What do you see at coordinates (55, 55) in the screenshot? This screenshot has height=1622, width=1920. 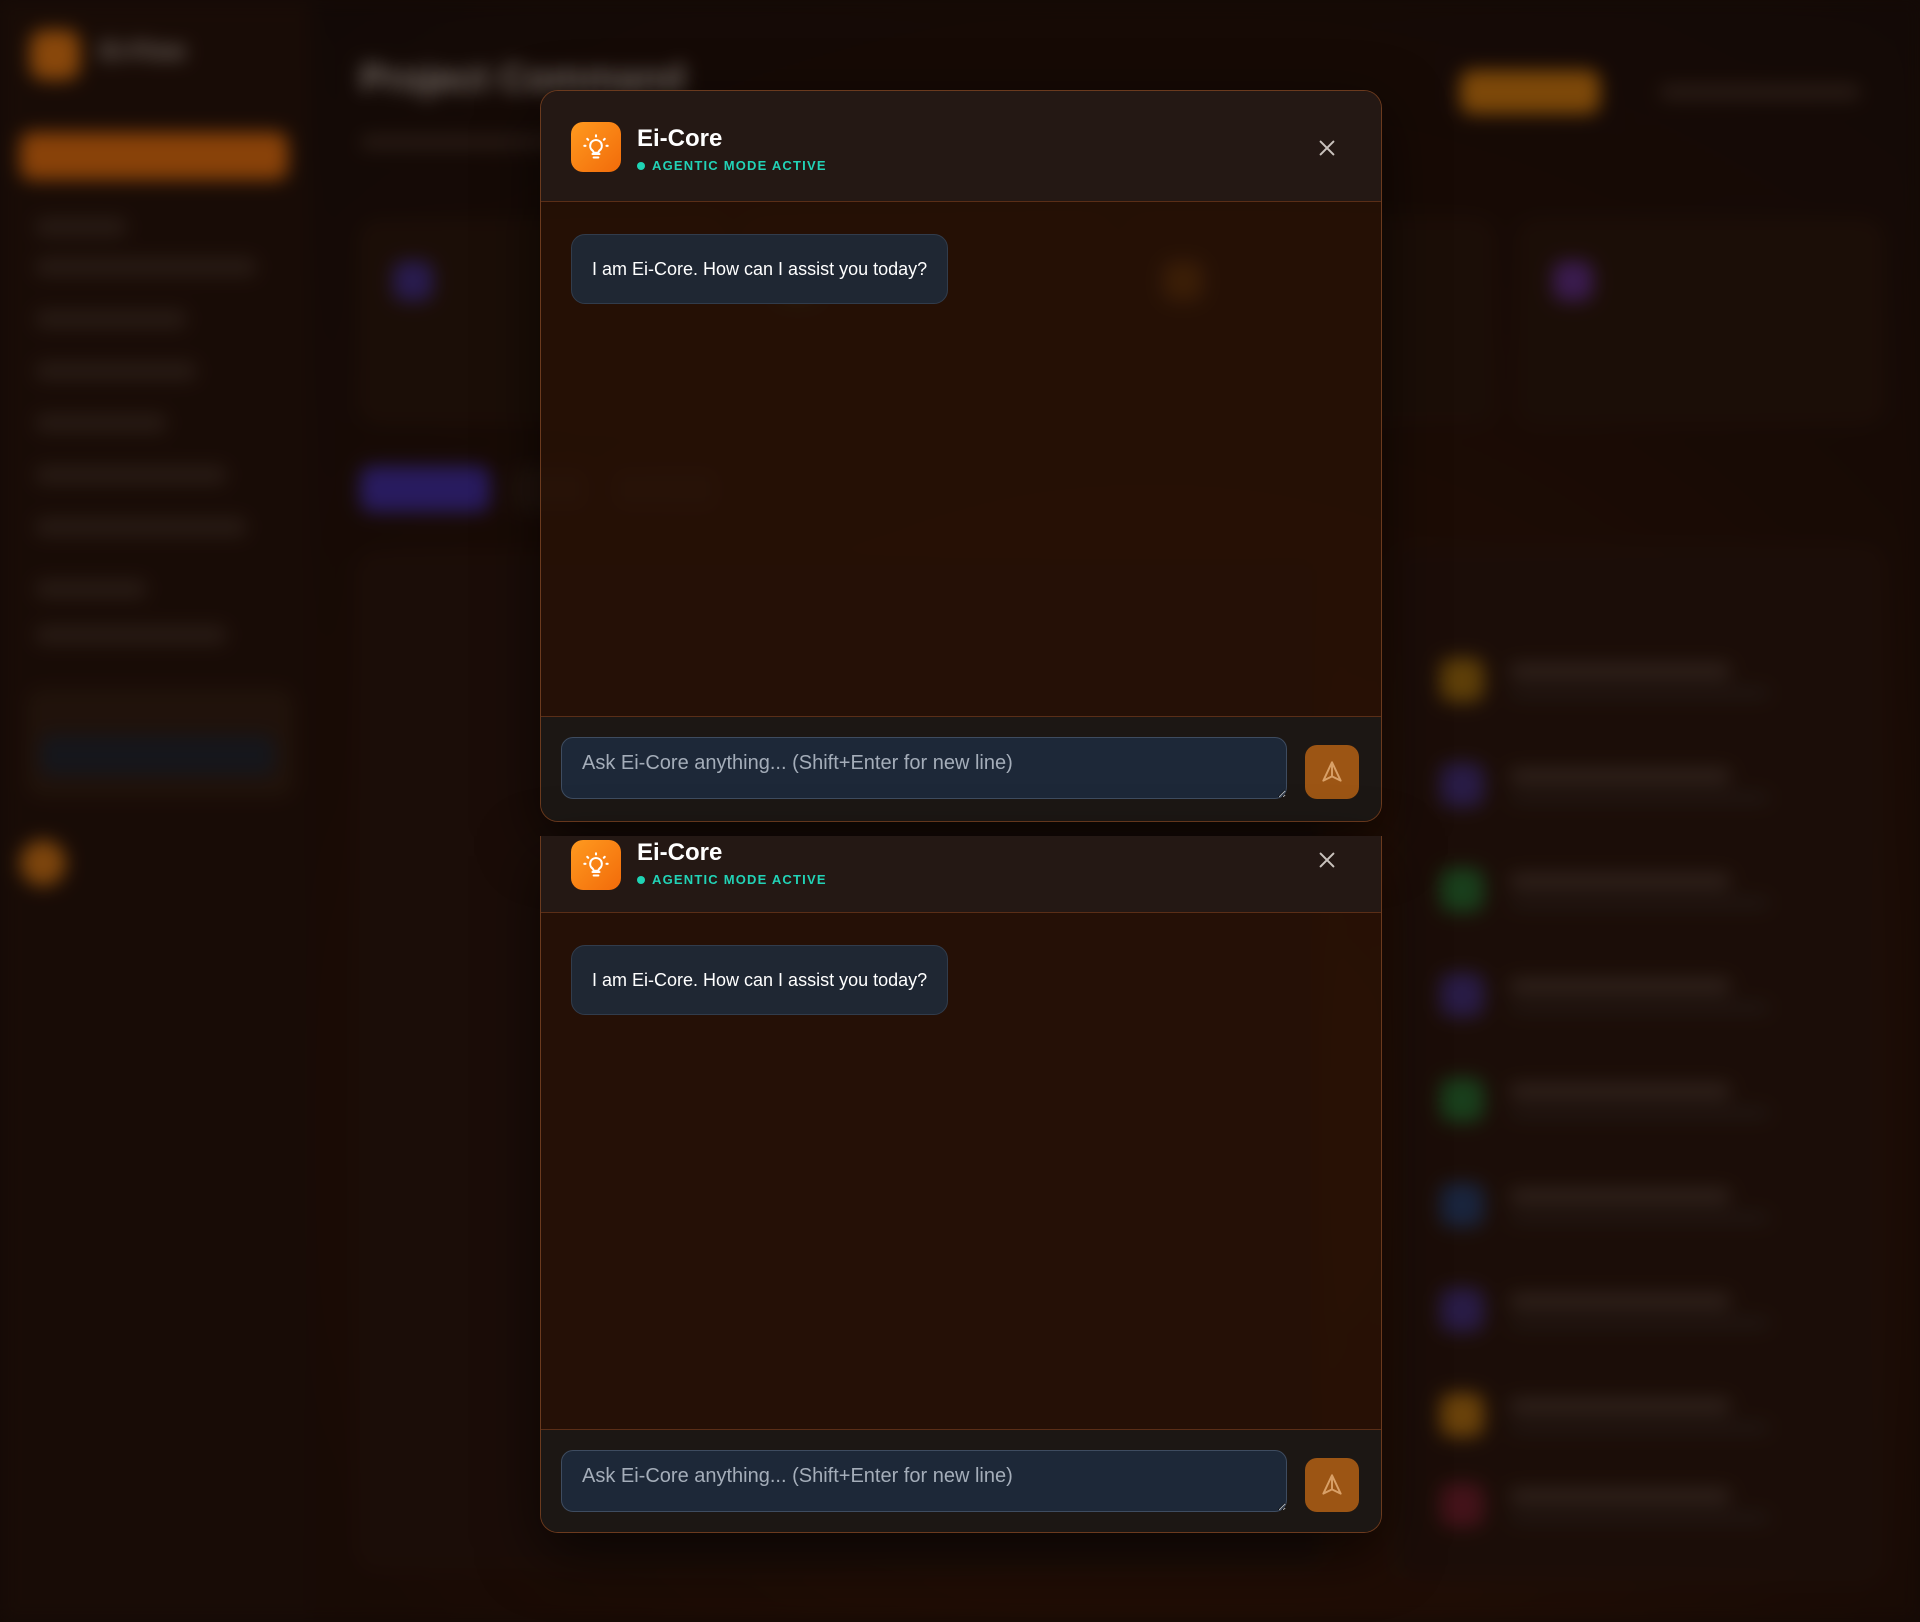 I see `bg-logo` at bounding box center [55, 55].